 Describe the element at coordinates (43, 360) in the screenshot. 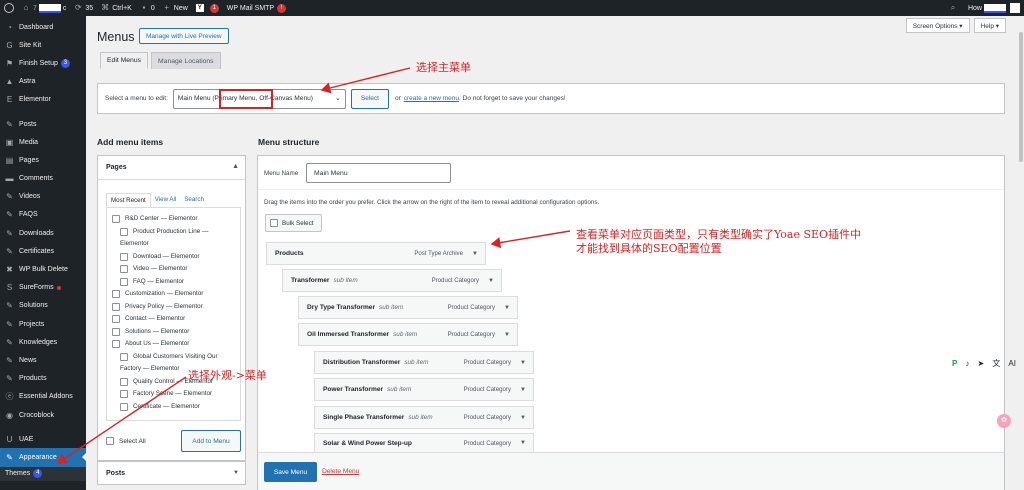

I see `sidebar-item-news: ✎ News` at that location.